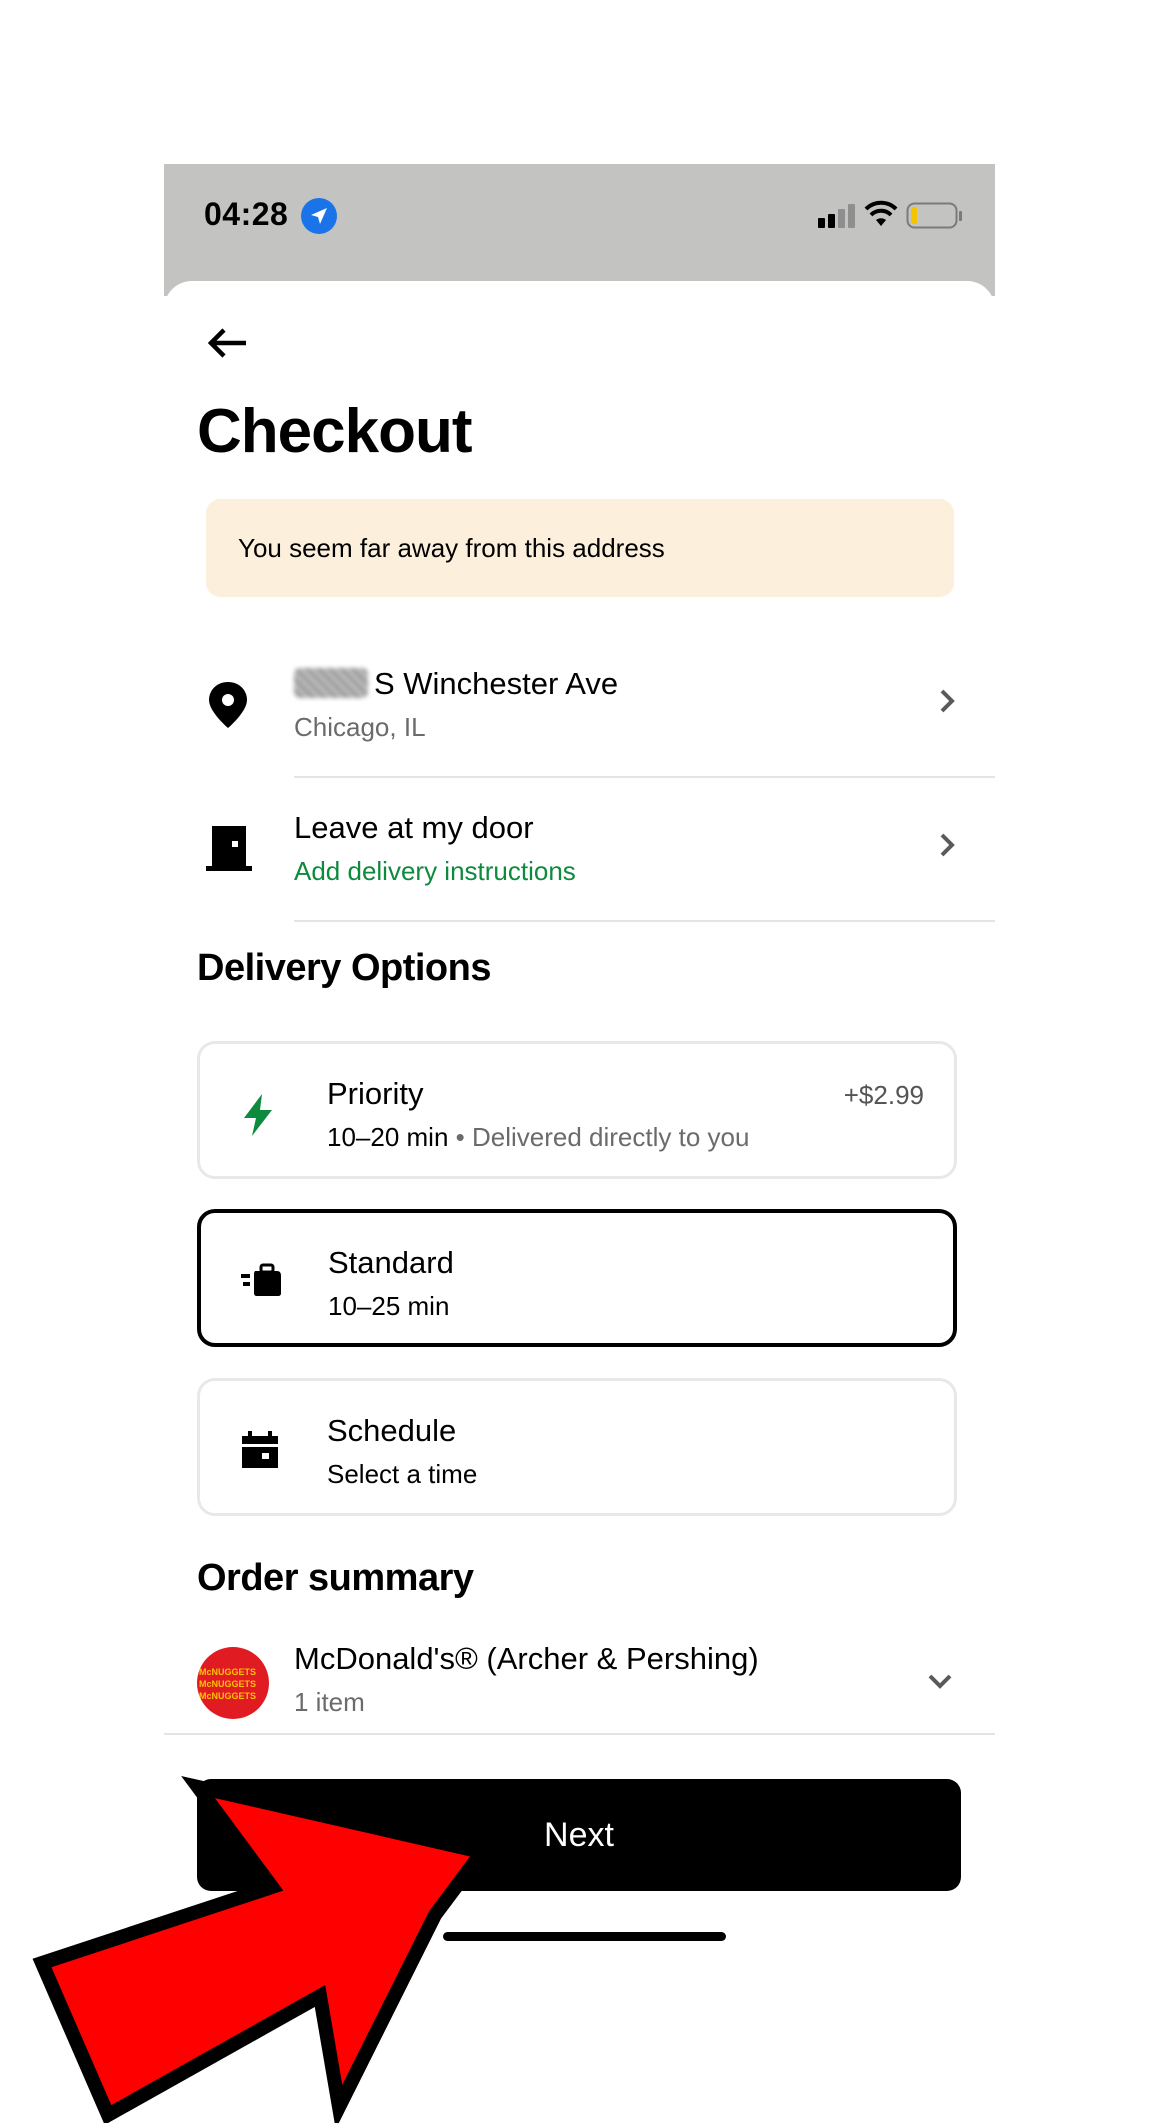 This screenshot has width=1159, height=2123. What do you see at coordinates (263, 1949) in the screenshot?
I see `red-pointer-arrow-icon` at bounding box center [263, 1949].